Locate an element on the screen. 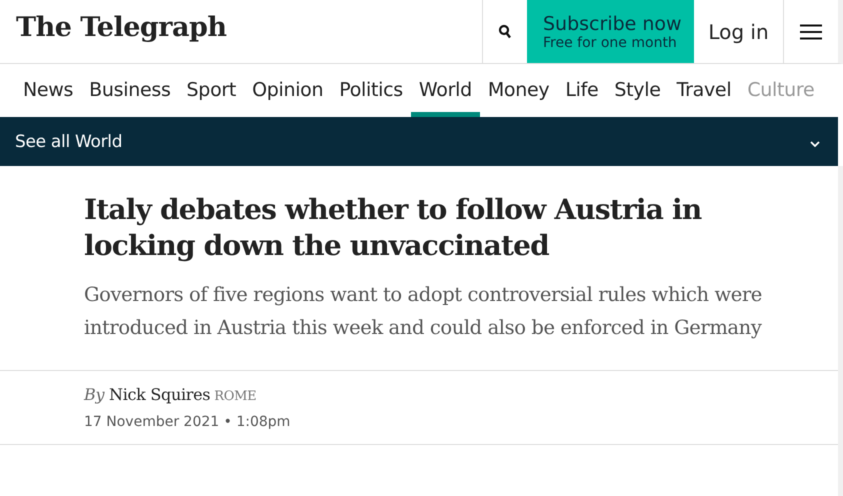 The height and width of the screenshot is (496, 843). nav-tab: Business is located at coordinates (130, 90).